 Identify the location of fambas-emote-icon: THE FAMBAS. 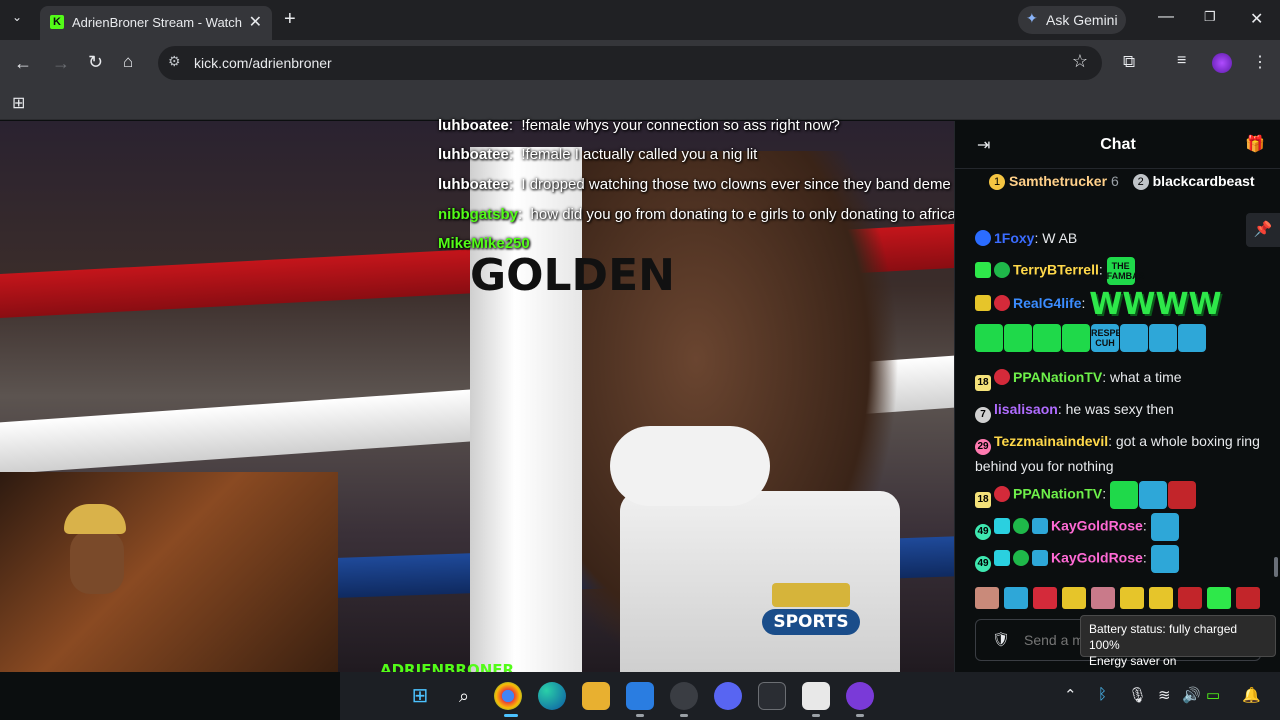
(1125, 271).